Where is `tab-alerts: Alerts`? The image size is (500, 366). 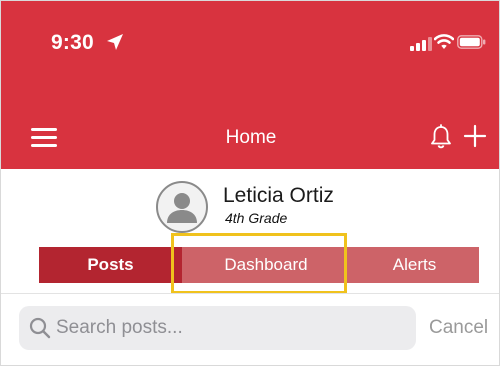
tab-alerts: Alerts is located at coordinates (414, 265).